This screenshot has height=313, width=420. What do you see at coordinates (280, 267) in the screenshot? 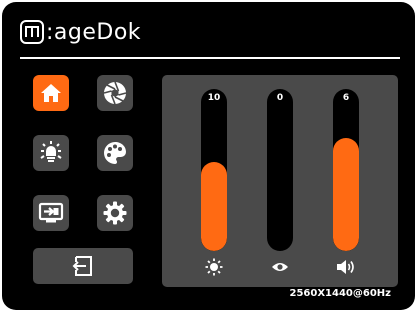
I see `eye-icon` at bounding box center [280, 267].